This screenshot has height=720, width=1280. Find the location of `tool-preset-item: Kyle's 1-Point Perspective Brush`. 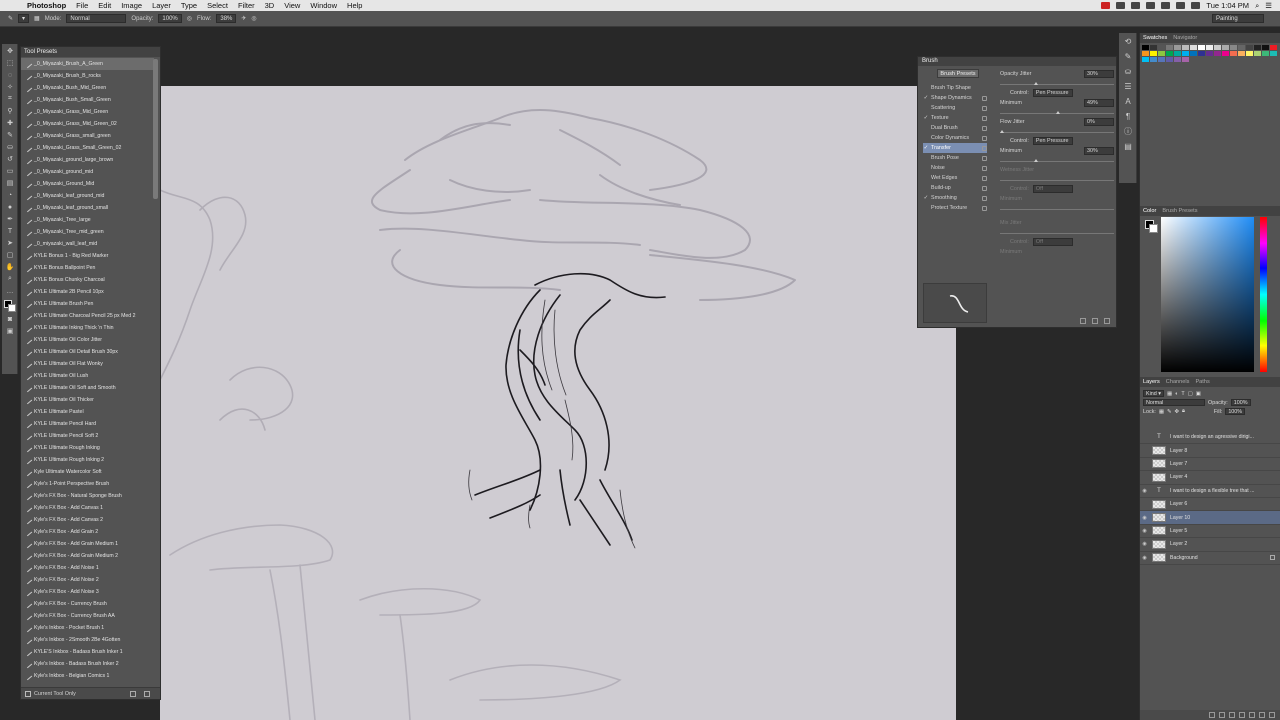

tool-preset-item: Kyle's 1-Point Perspective Brush is located at coordinates (87, 484).